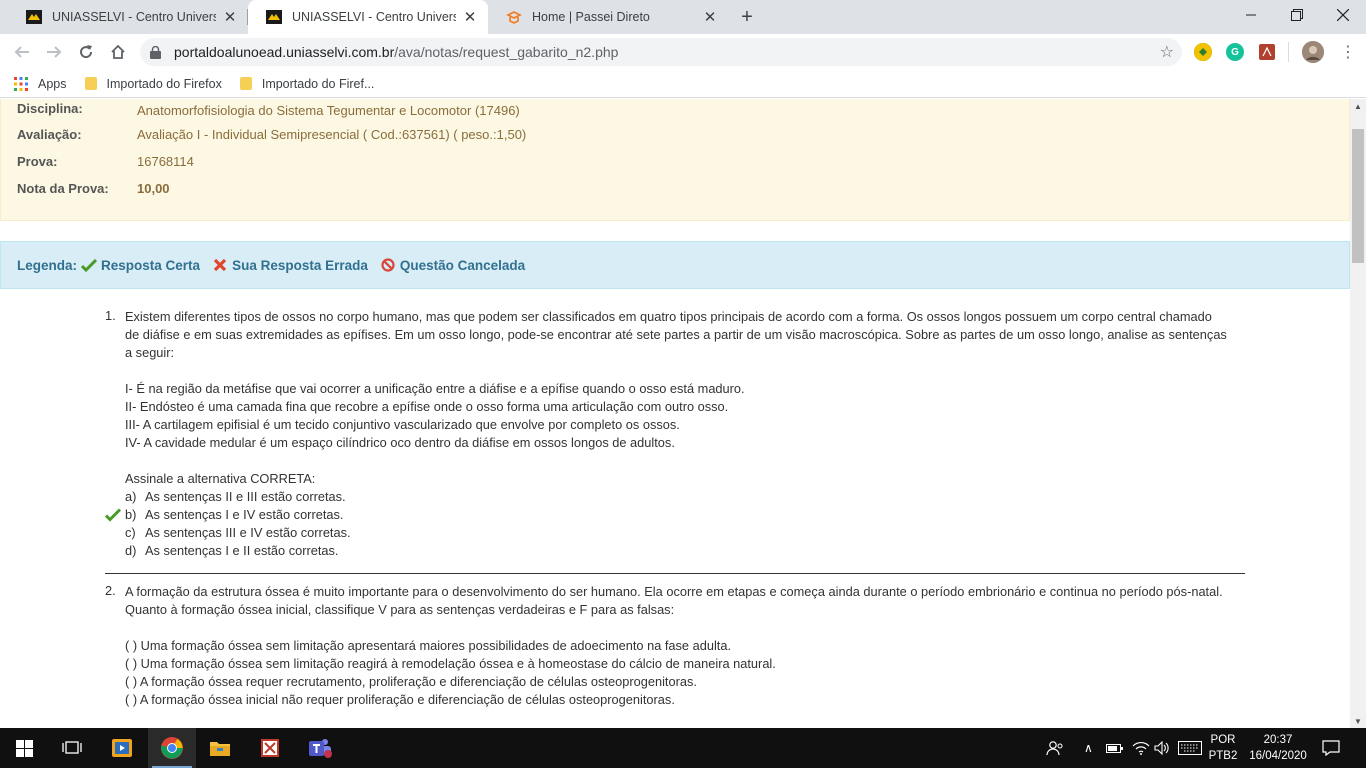  What do you see at coordinates (1223, 748) in the screenshot?
I see `input-language-indicator: POR PTB2` at bounding box center [1223, 748].